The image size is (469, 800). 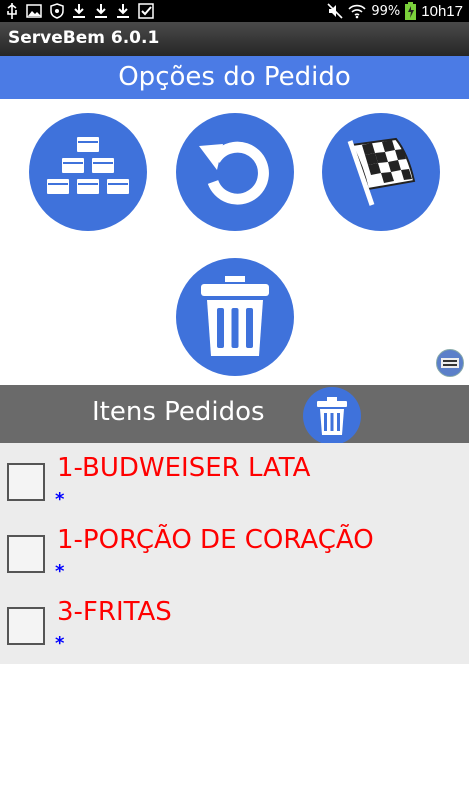 I want to click on list-item: 1-PORÇÃO DE CORAÇÃO *, so click(x=234, y=555).